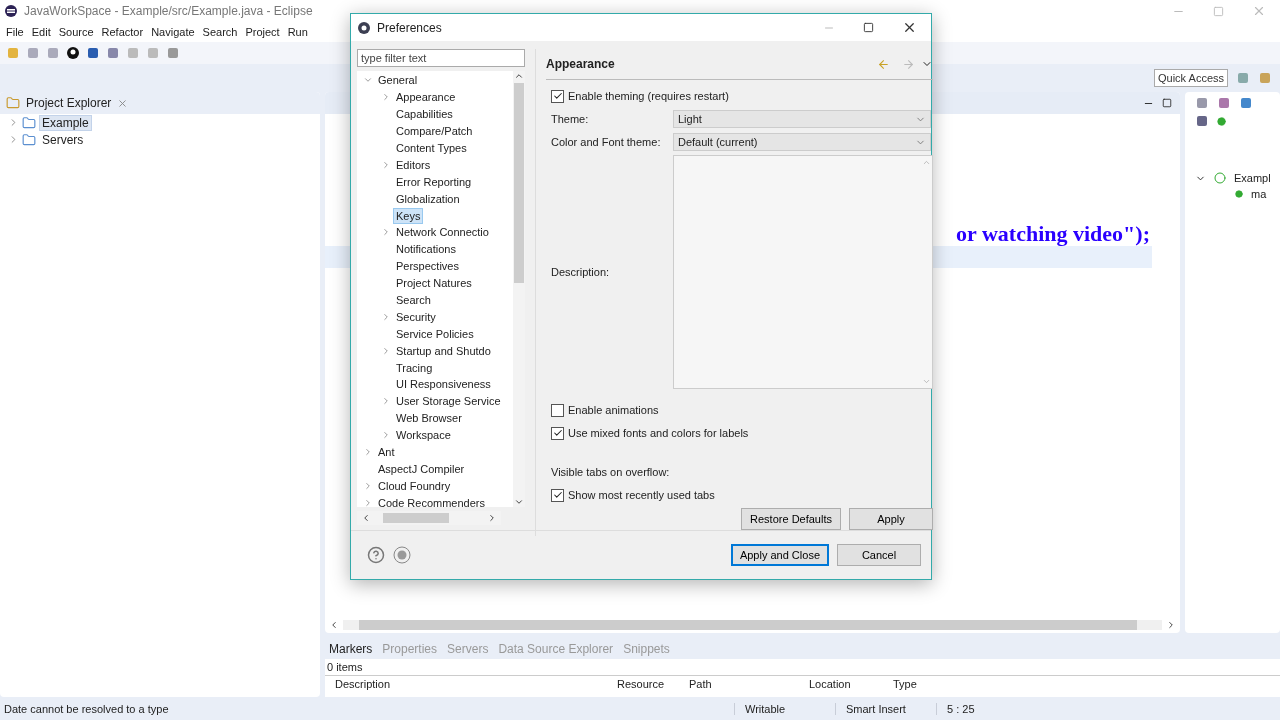 The height and width of the screenshot is (720, 1280). Describe the element at coordinates (658, 433) in the screenshot. I see `checkbox-label: Use mixed fonts and colors for labels` at that location.